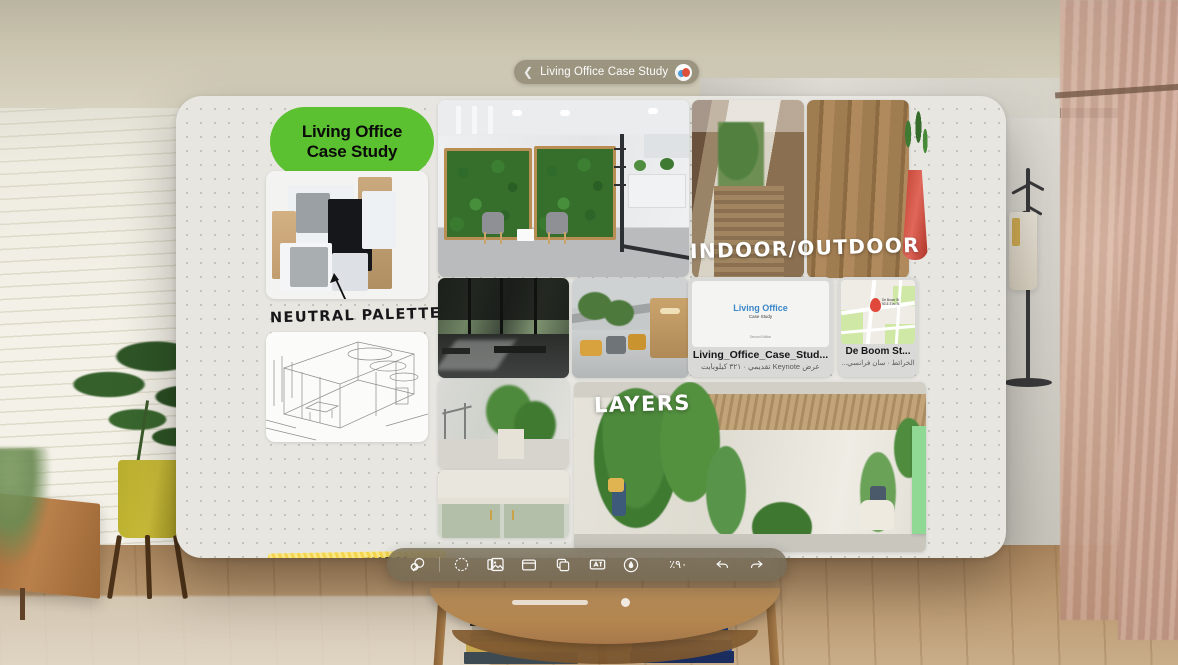 Image resolution: width=1178 pixels, height=665 pixels. I want to click on toolbar-divider, so click(439, 564).